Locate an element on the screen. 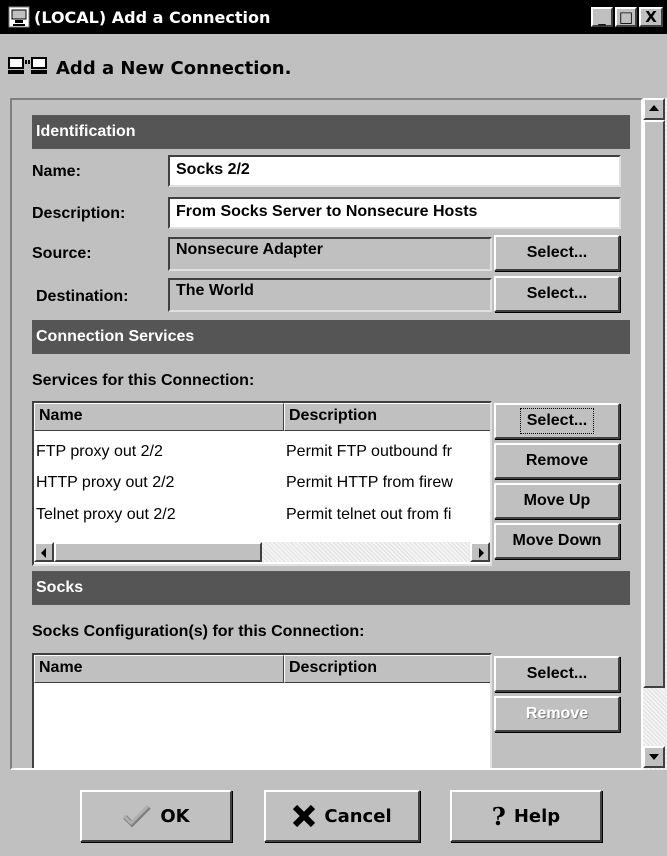 This screenshot has width=667, height=856. socks-table: Name Description is located at coordinates (262, 710).